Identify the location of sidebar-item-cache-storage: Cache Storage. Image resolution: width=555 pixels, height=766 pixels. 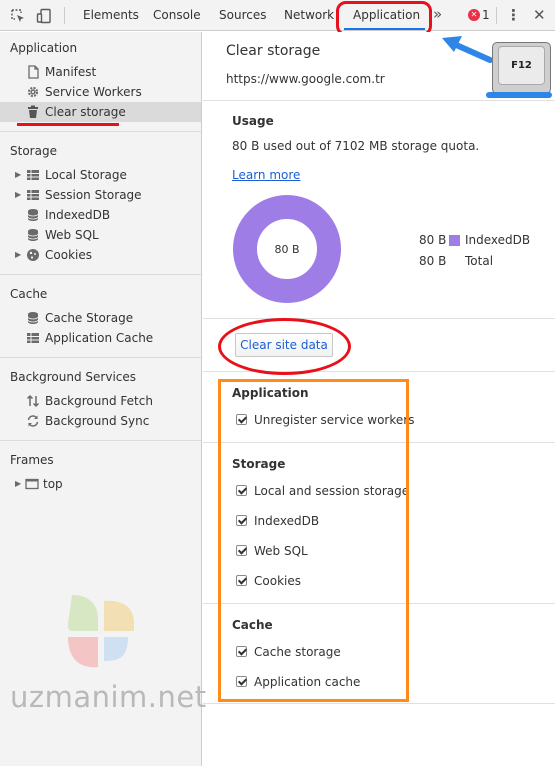
(100, 318).